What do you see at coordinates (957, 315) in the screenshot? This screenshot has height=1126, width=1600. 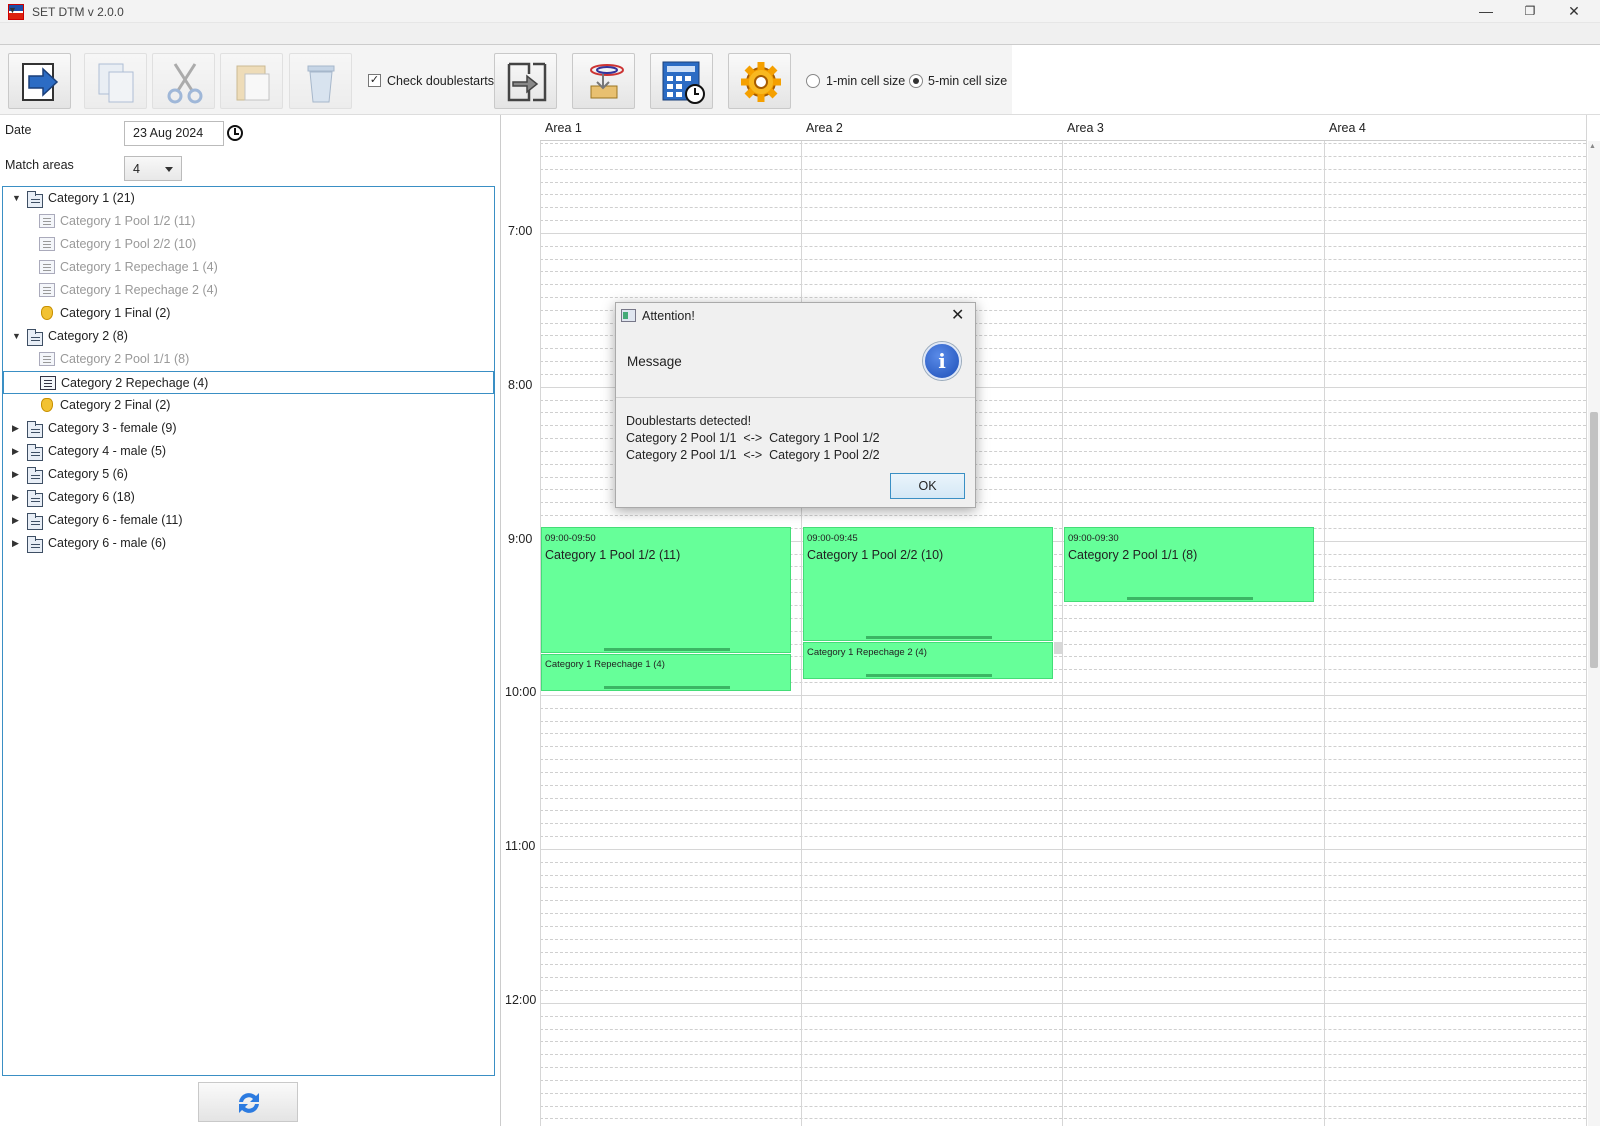 I see `close-icon: ✕` at bounding box center [957, 315].